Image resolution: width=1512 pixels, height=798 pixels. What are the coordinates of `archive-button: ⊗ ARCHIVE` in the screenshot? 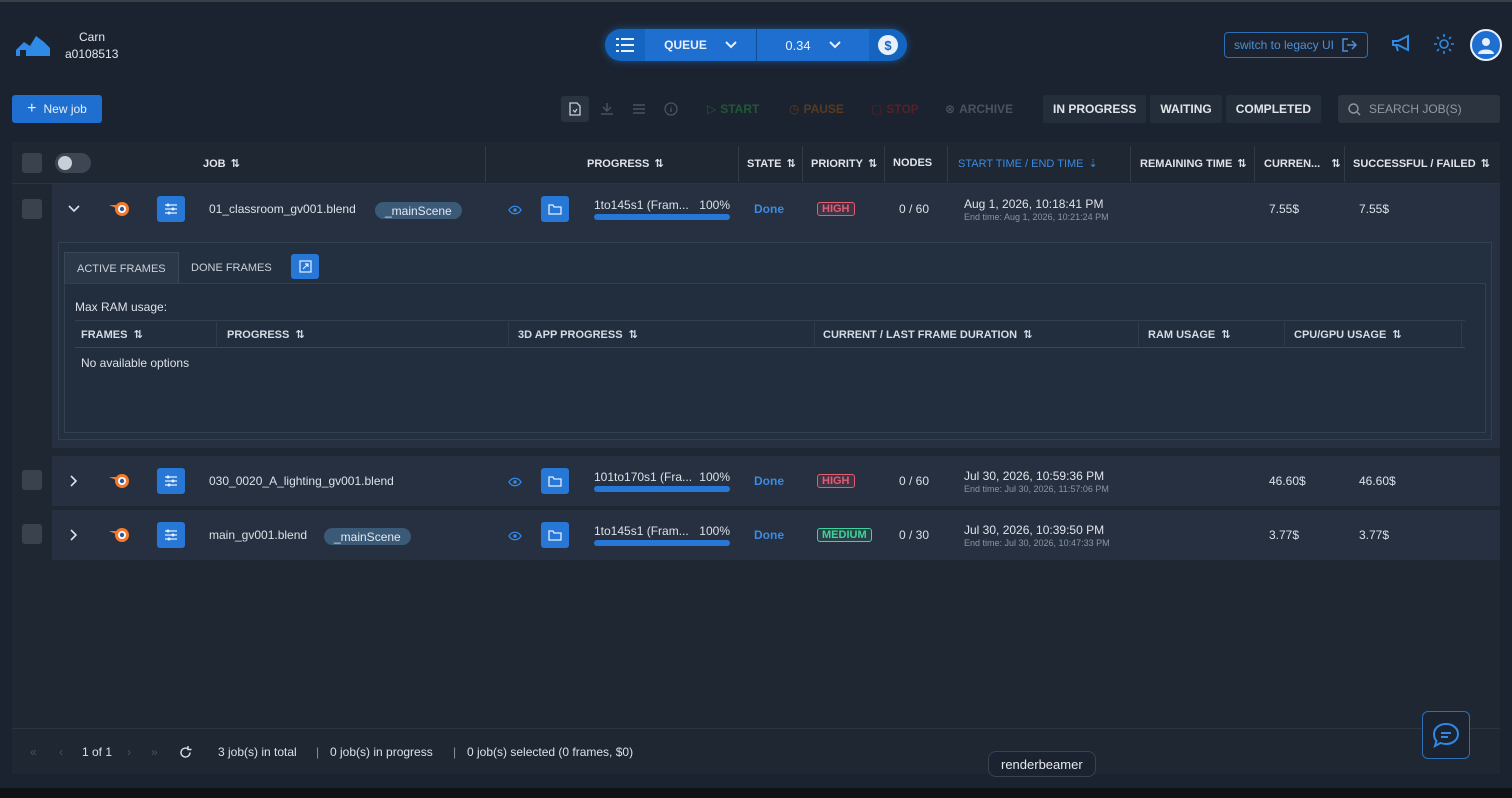 It's located at (979, 109).